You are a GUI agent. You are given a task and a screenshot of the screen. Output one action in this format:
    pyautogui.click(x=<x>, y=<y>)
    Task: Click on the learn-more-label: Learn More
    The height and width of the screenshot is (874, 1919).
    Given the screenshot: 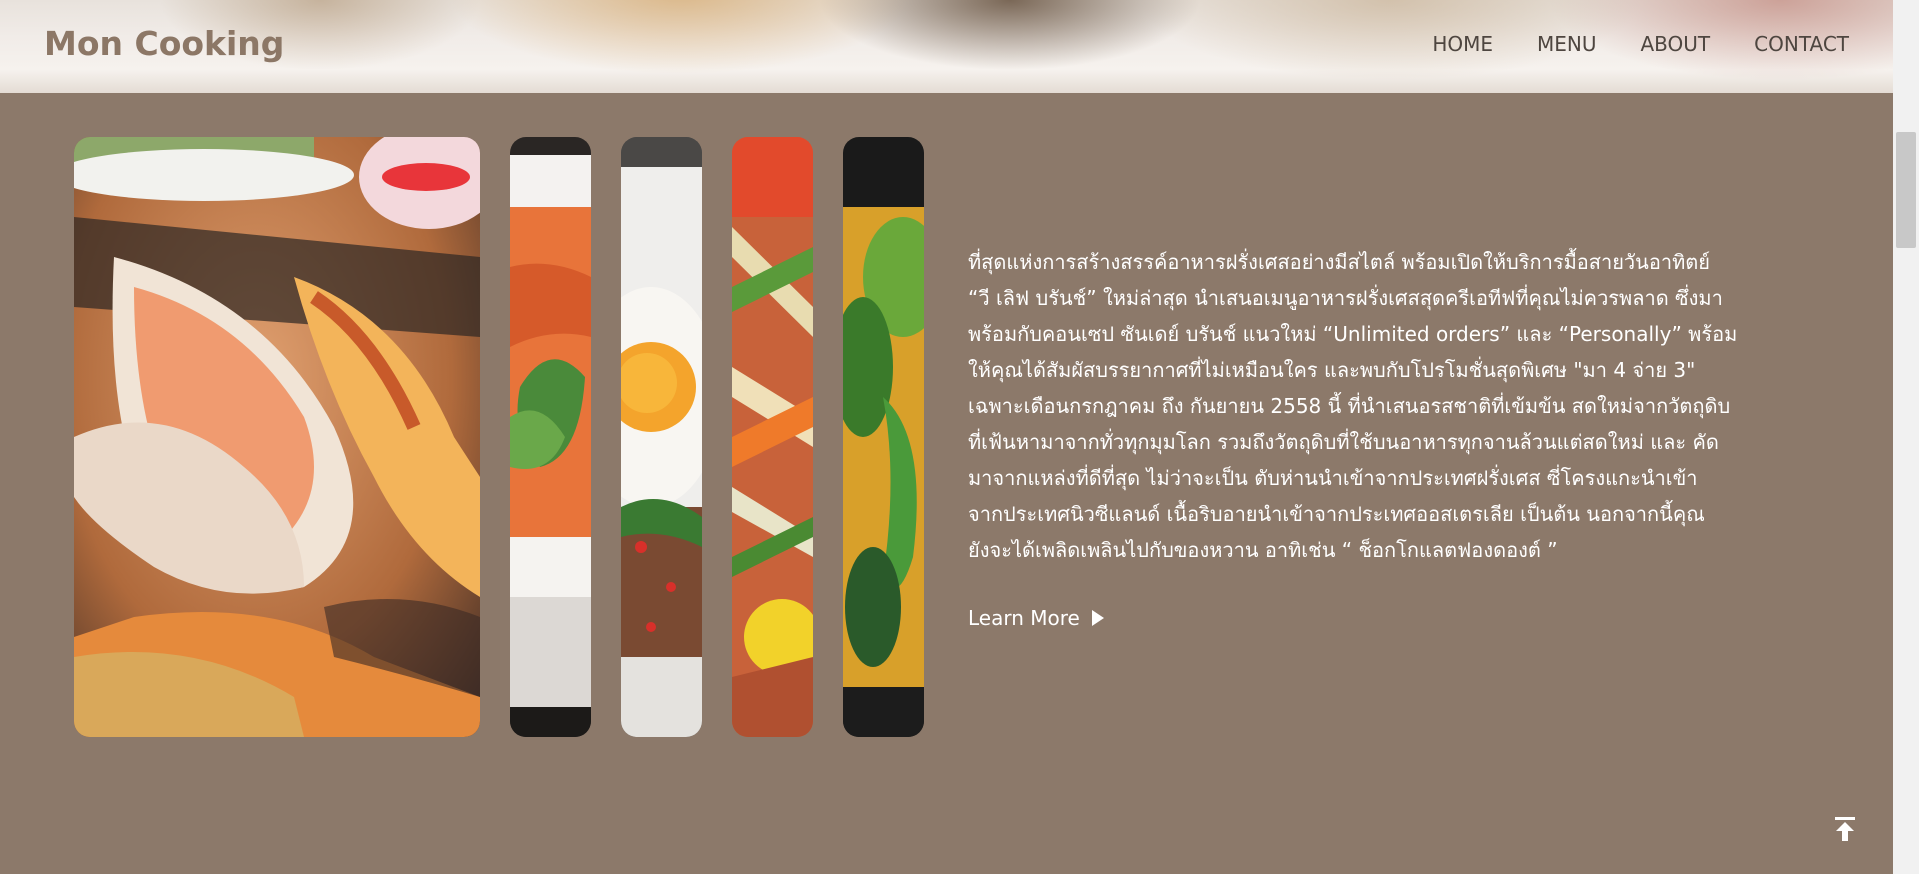 What is the action you would take?
    pyautogui.click(x=1024, y=618)
    